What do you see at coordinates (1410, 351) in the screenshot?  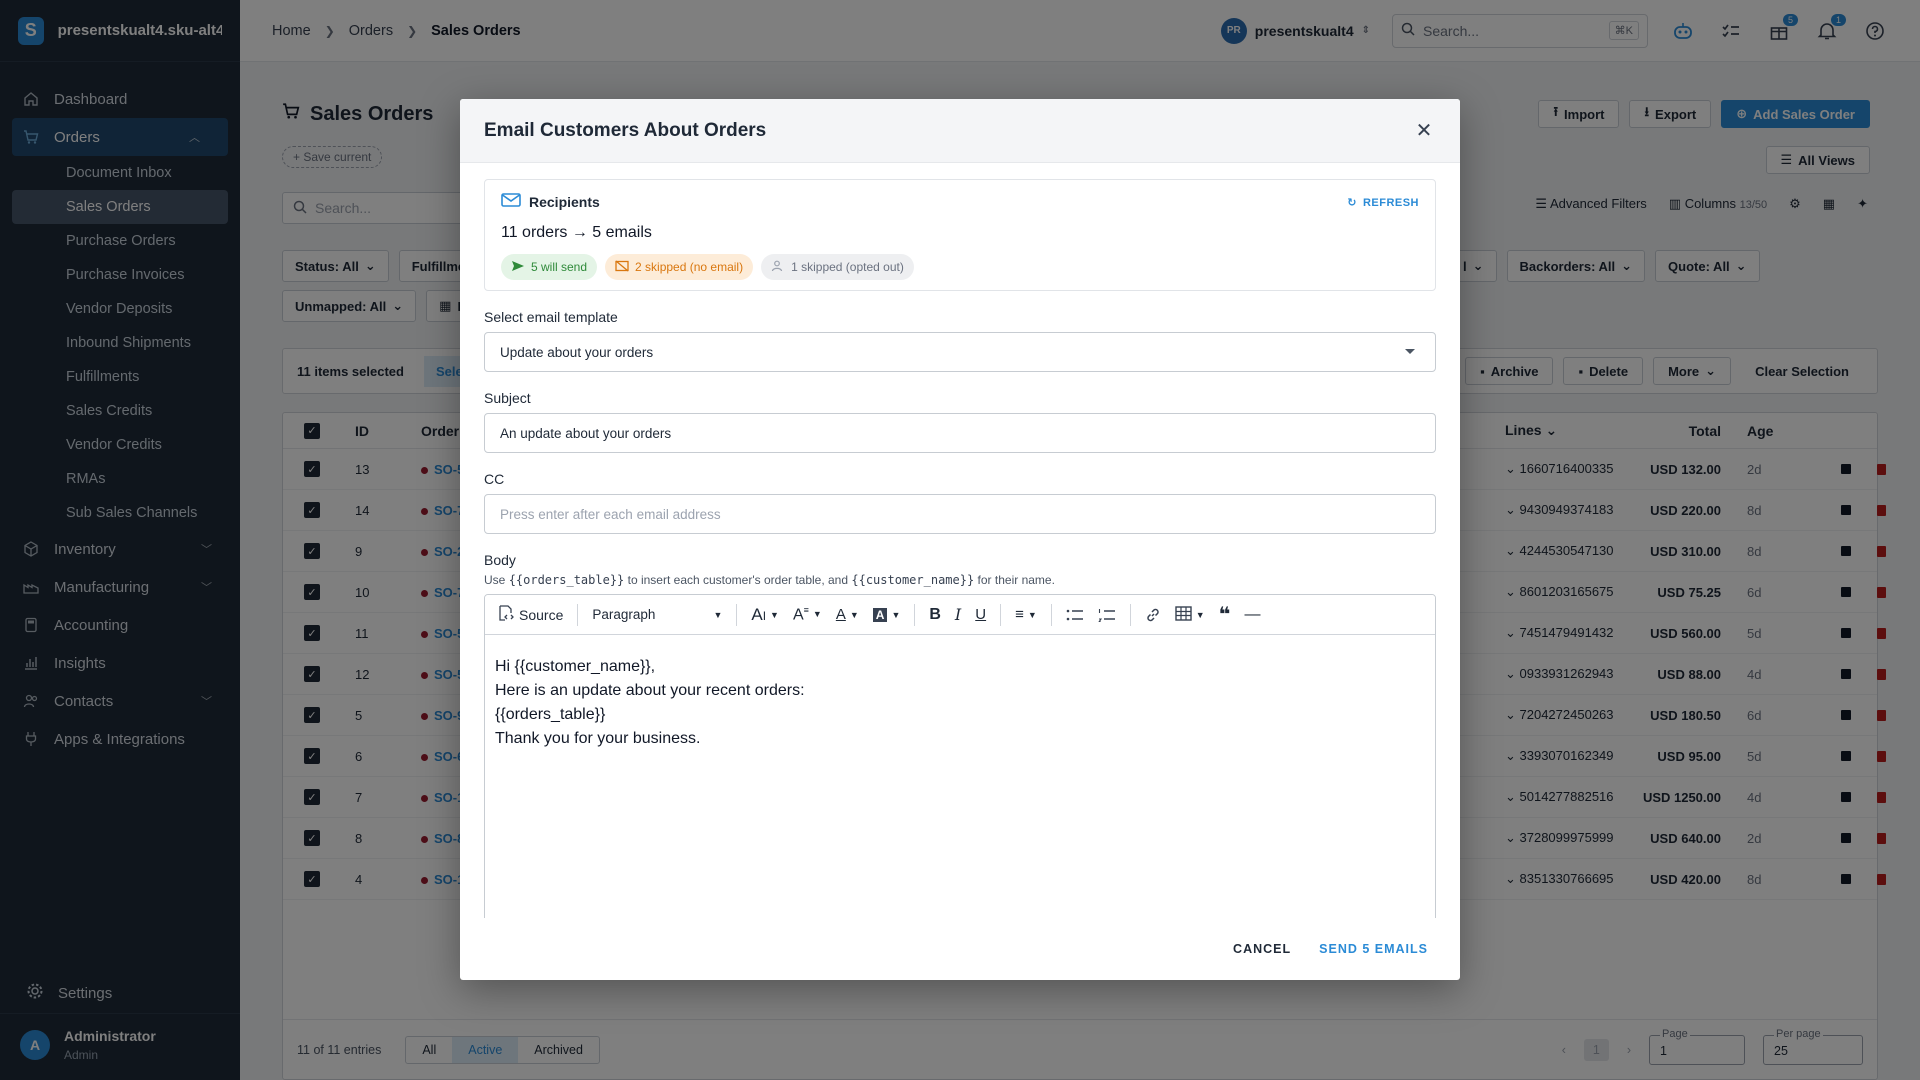 I see `caret-down-icon` at bounding box center [1410, 351].